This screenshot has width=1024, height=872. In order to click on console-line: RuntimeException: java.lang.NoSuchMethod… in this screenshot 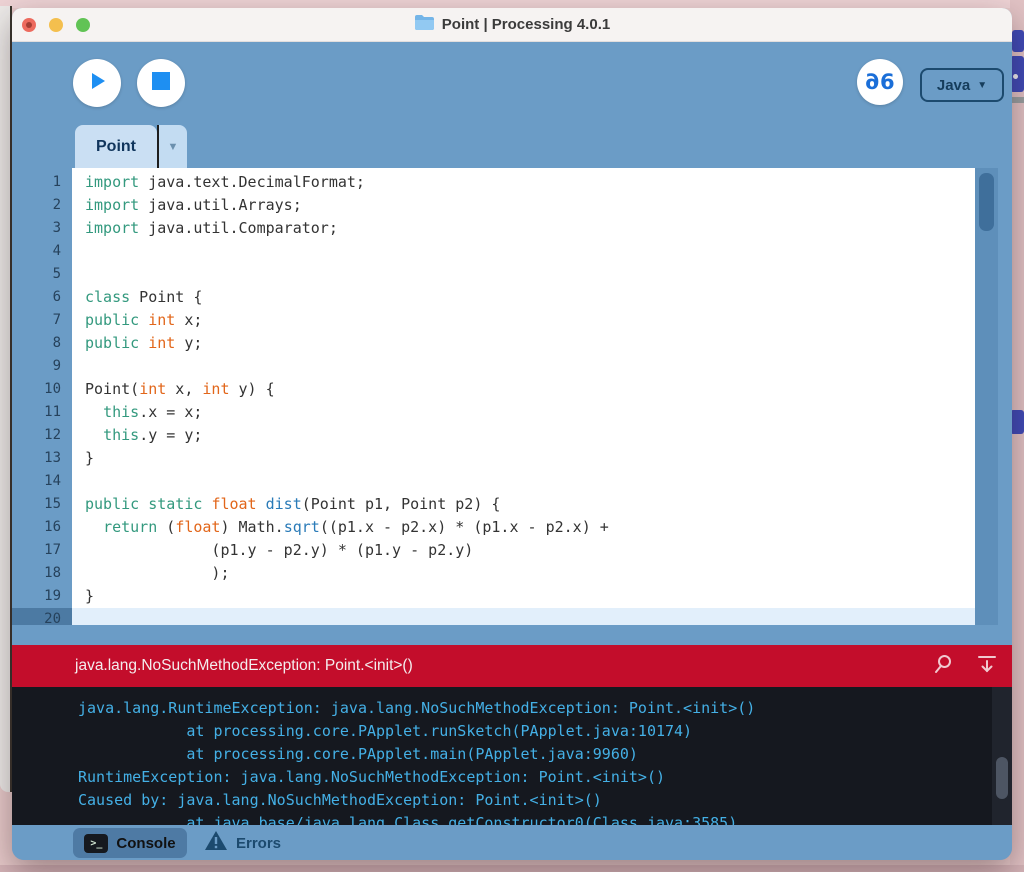, I will do `click(371, 777)`.